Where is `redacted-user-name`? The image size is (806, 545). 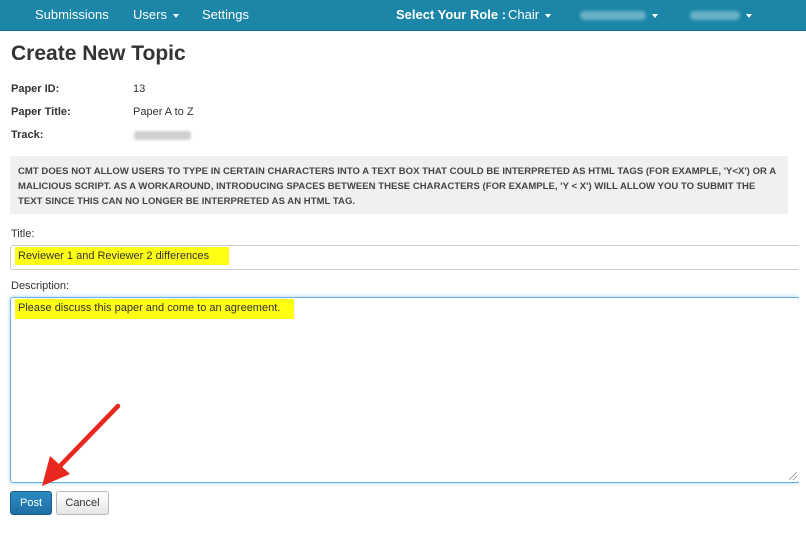
redacted-user-name is located at coordinates (715, 16).